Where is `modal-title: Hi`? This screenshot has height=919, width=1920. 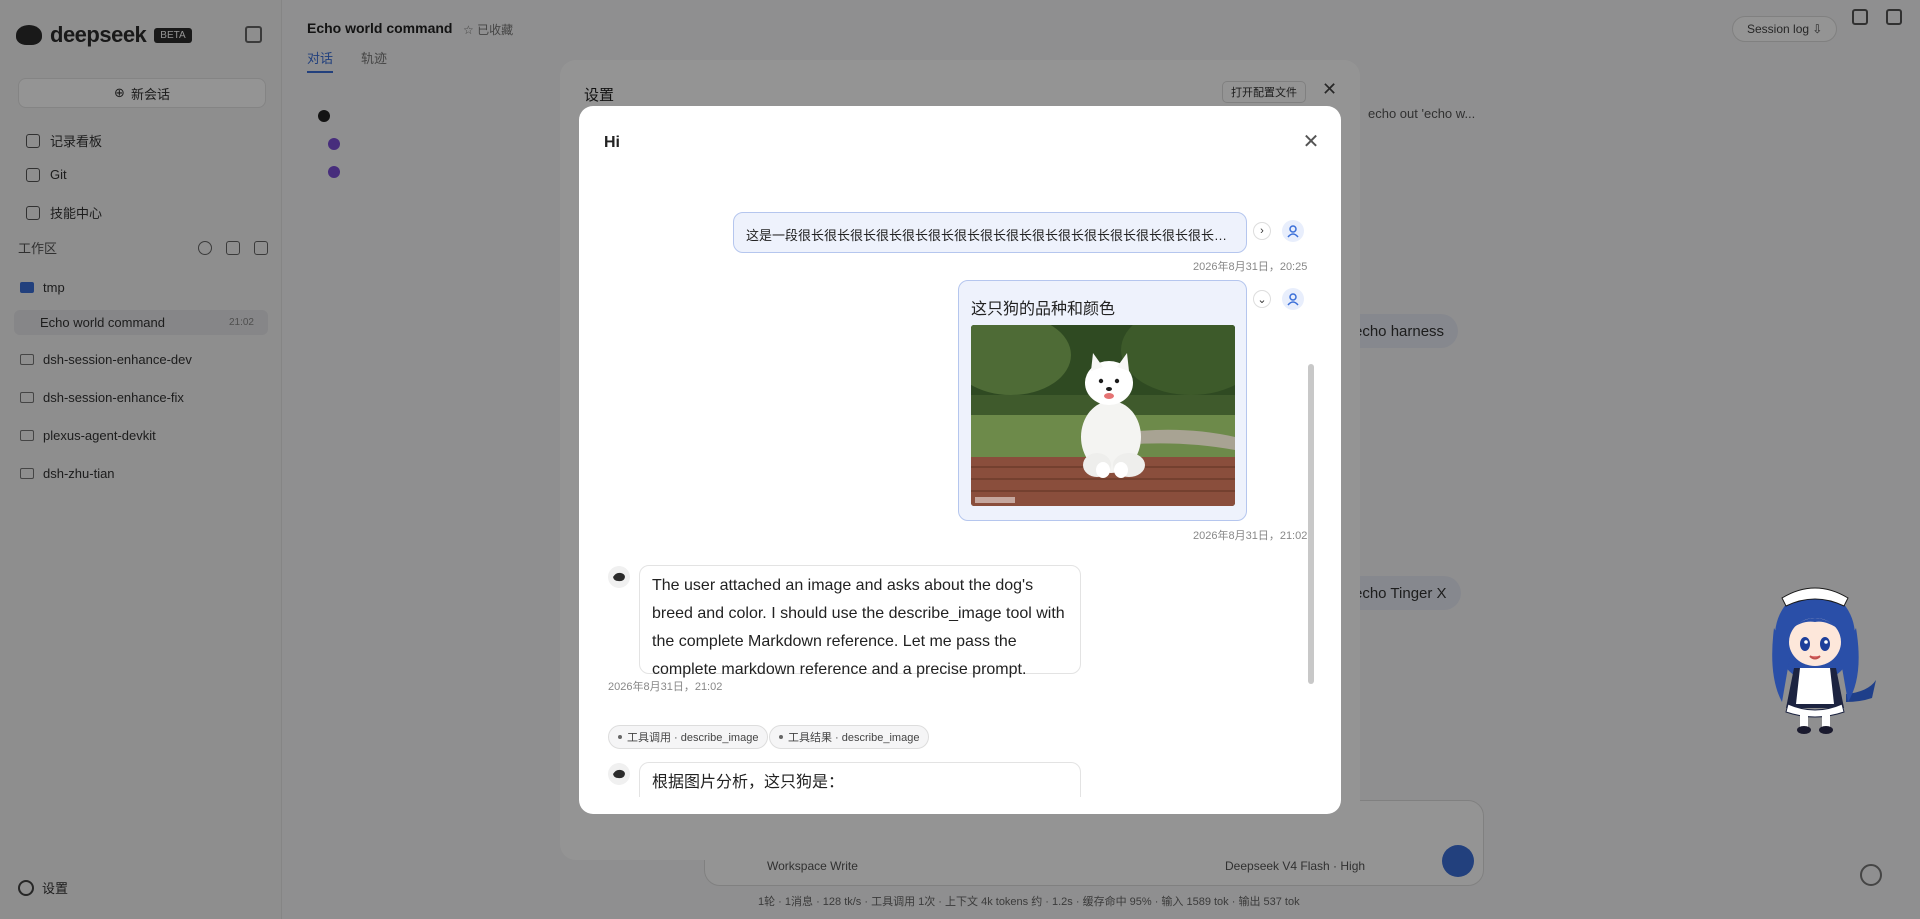
modal-title: Hi is located at coordinates (612, 142).